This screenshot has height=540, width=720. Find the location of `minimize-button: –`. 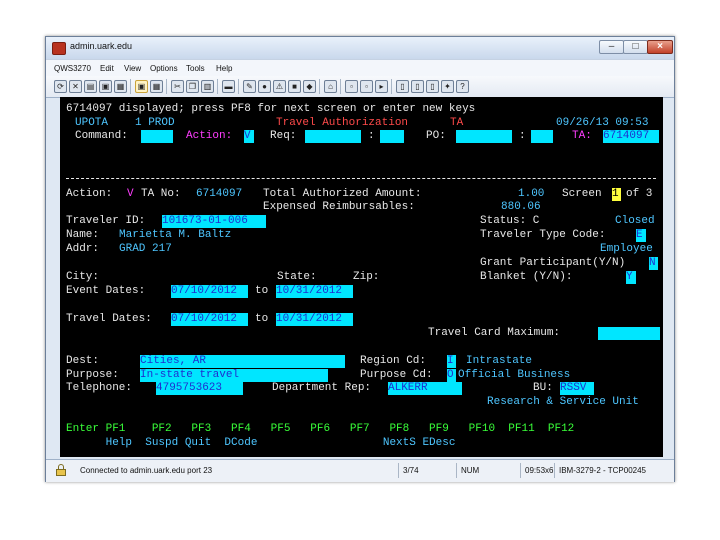

minimize-button: – is located at coordinates (611, 47).